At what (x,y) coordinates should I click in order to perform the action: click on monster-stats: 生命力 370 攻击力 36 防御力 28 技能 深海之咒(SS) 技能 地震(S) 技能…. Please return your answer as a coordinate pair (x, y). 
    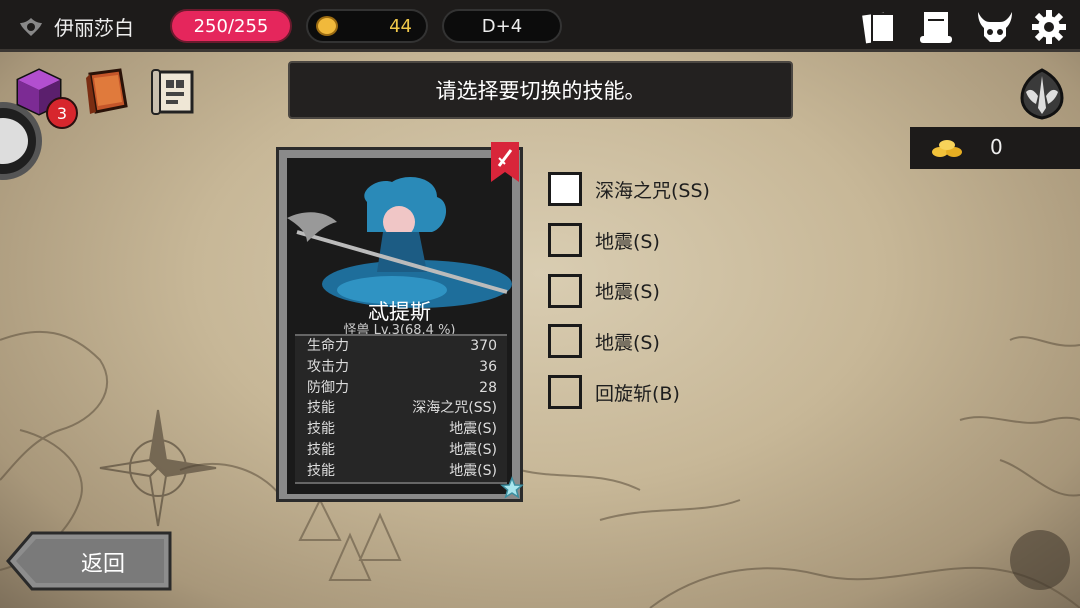
    Looking at the image, I should click on (401, 409).